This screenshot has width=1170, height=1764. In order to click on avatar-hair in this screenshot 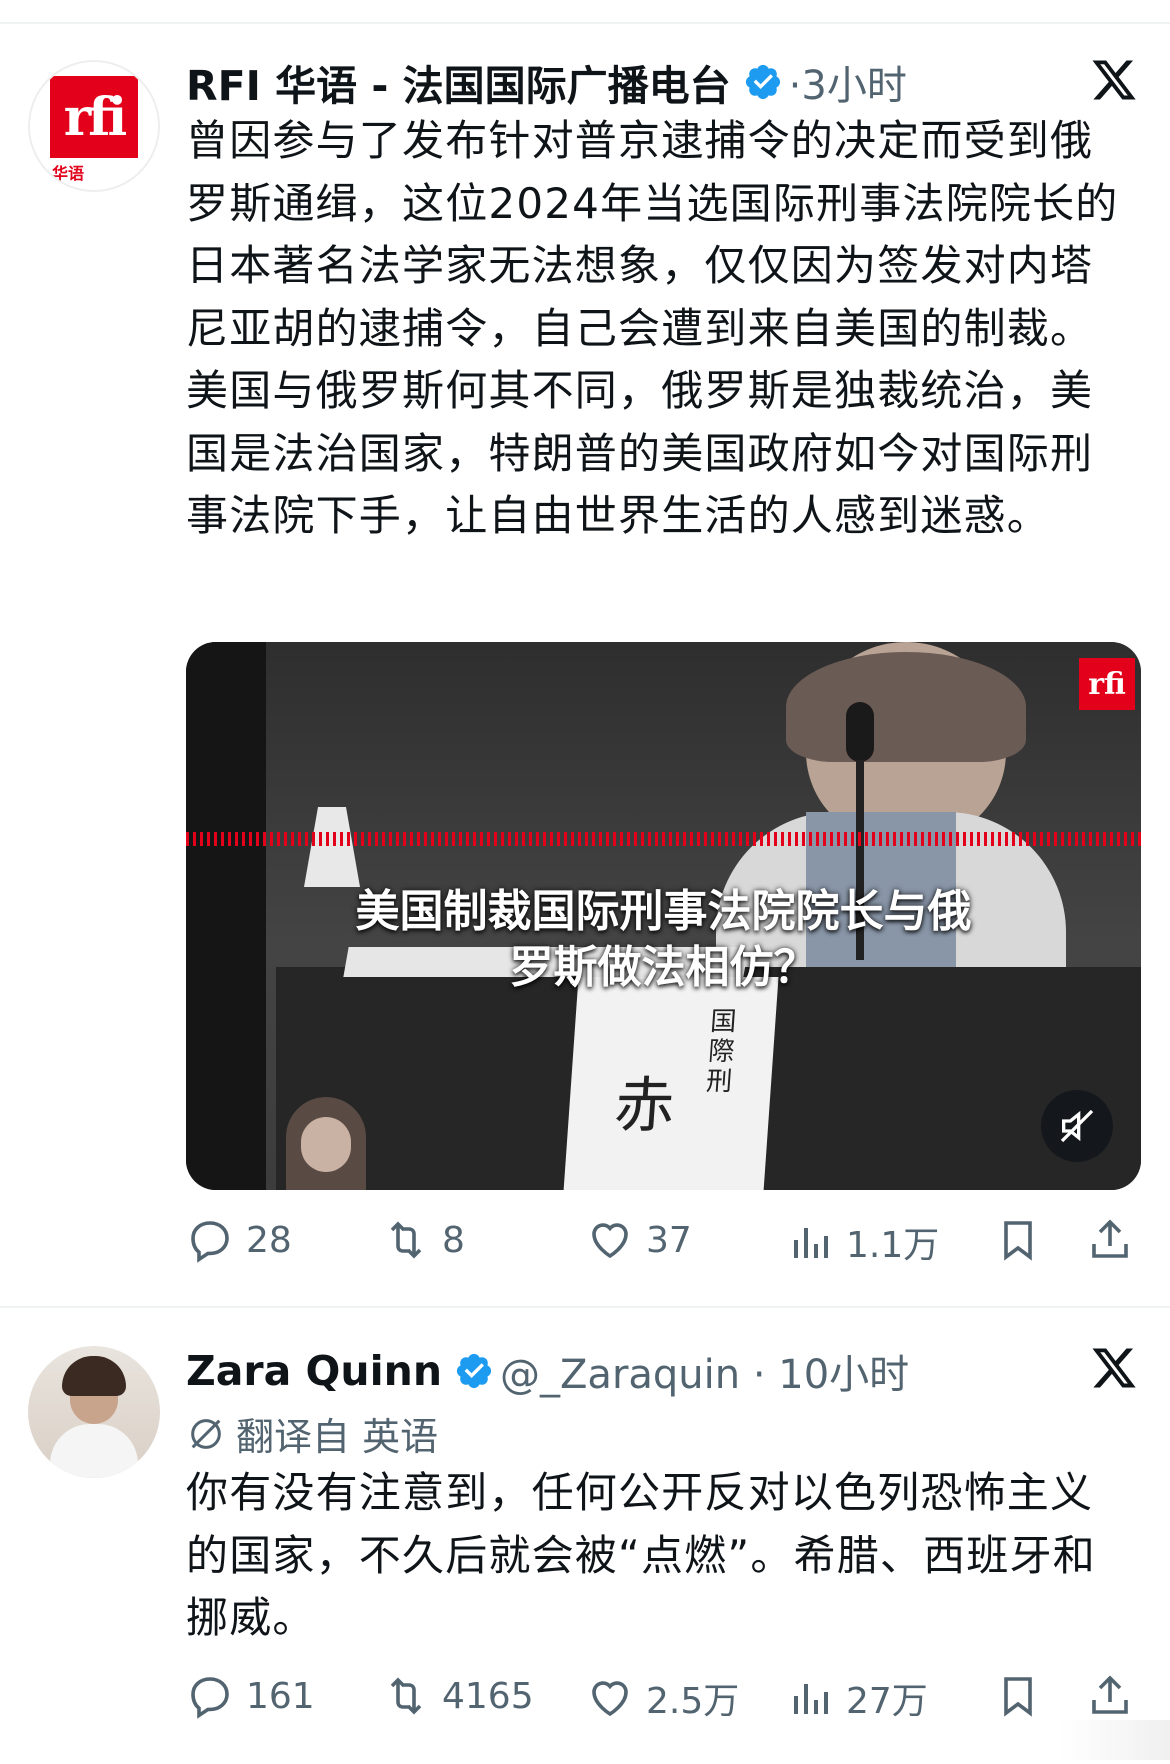, I will do `click(94, 1376)`.